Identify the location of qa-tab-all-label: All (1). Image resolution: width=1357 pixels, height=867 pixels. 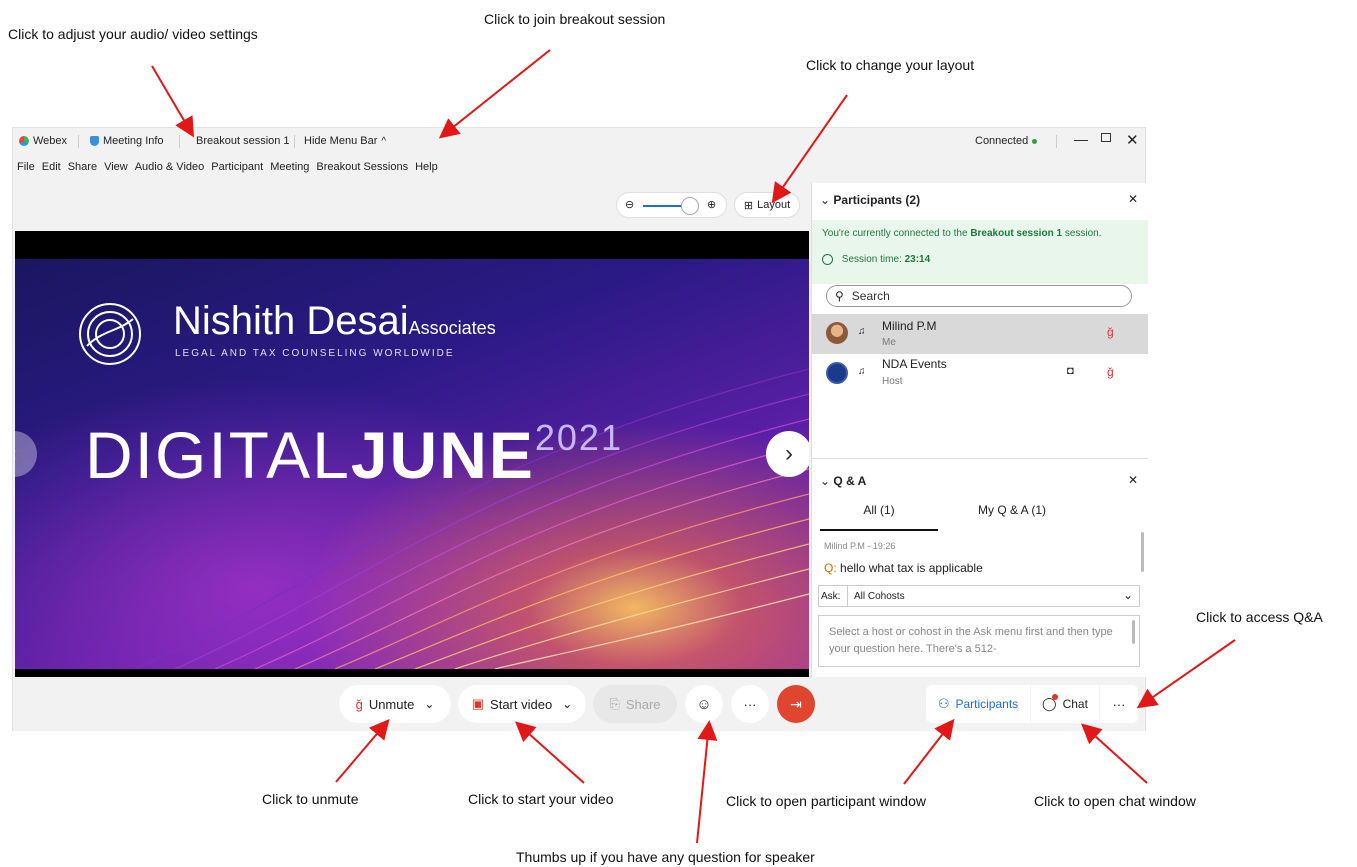
(879, 510).